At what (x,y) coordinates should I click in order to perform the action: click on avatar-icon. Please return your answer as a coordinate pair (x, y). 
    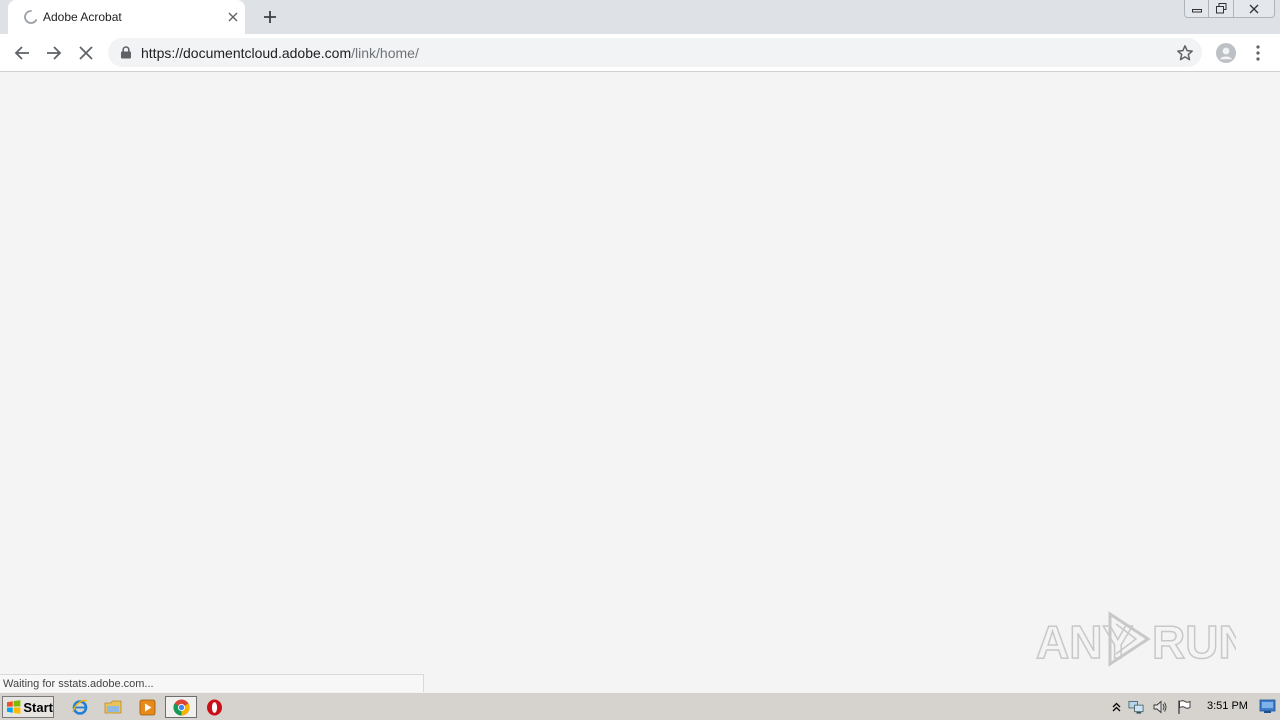
    Looking at the image, I should click on (1226, 53).